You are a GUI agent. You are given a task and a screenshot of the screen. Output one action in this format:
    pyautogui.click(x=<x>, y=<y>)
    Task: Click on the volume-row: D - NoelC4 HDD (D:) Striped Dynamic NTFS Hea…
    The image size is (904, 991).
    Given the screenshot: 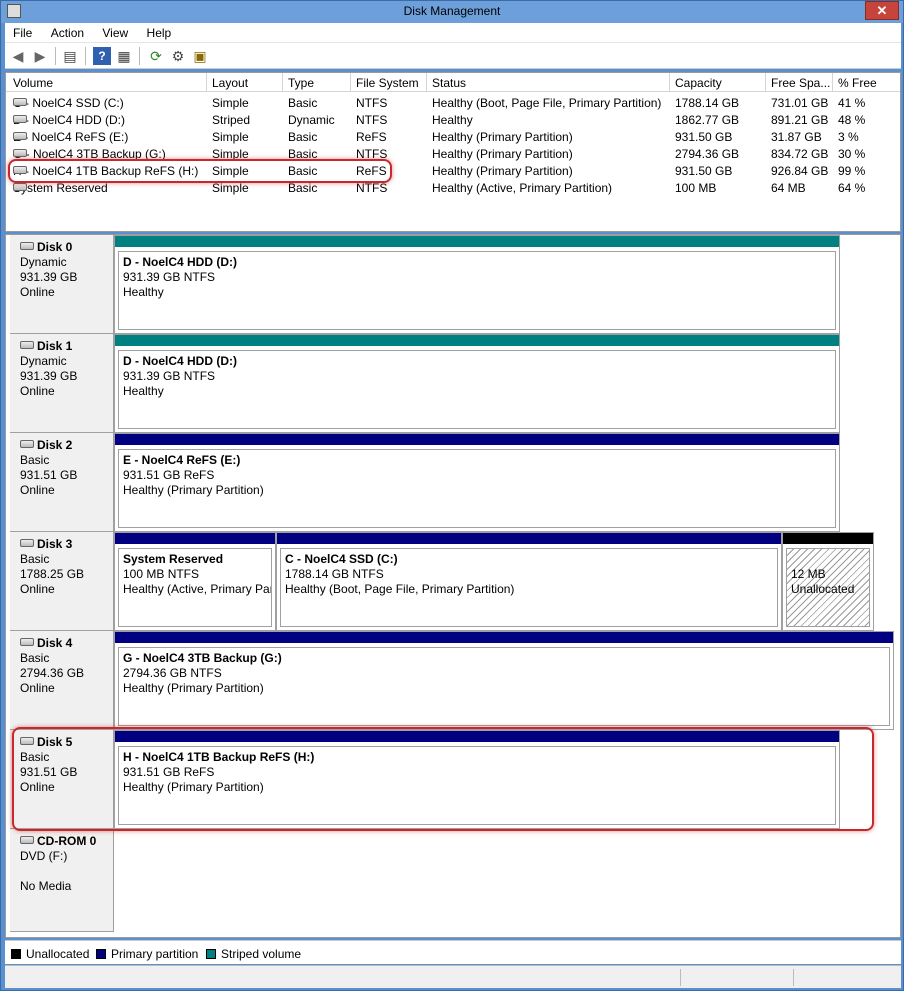 What is the action you would take?
    pyautogui.click(x=453, y=119)
    